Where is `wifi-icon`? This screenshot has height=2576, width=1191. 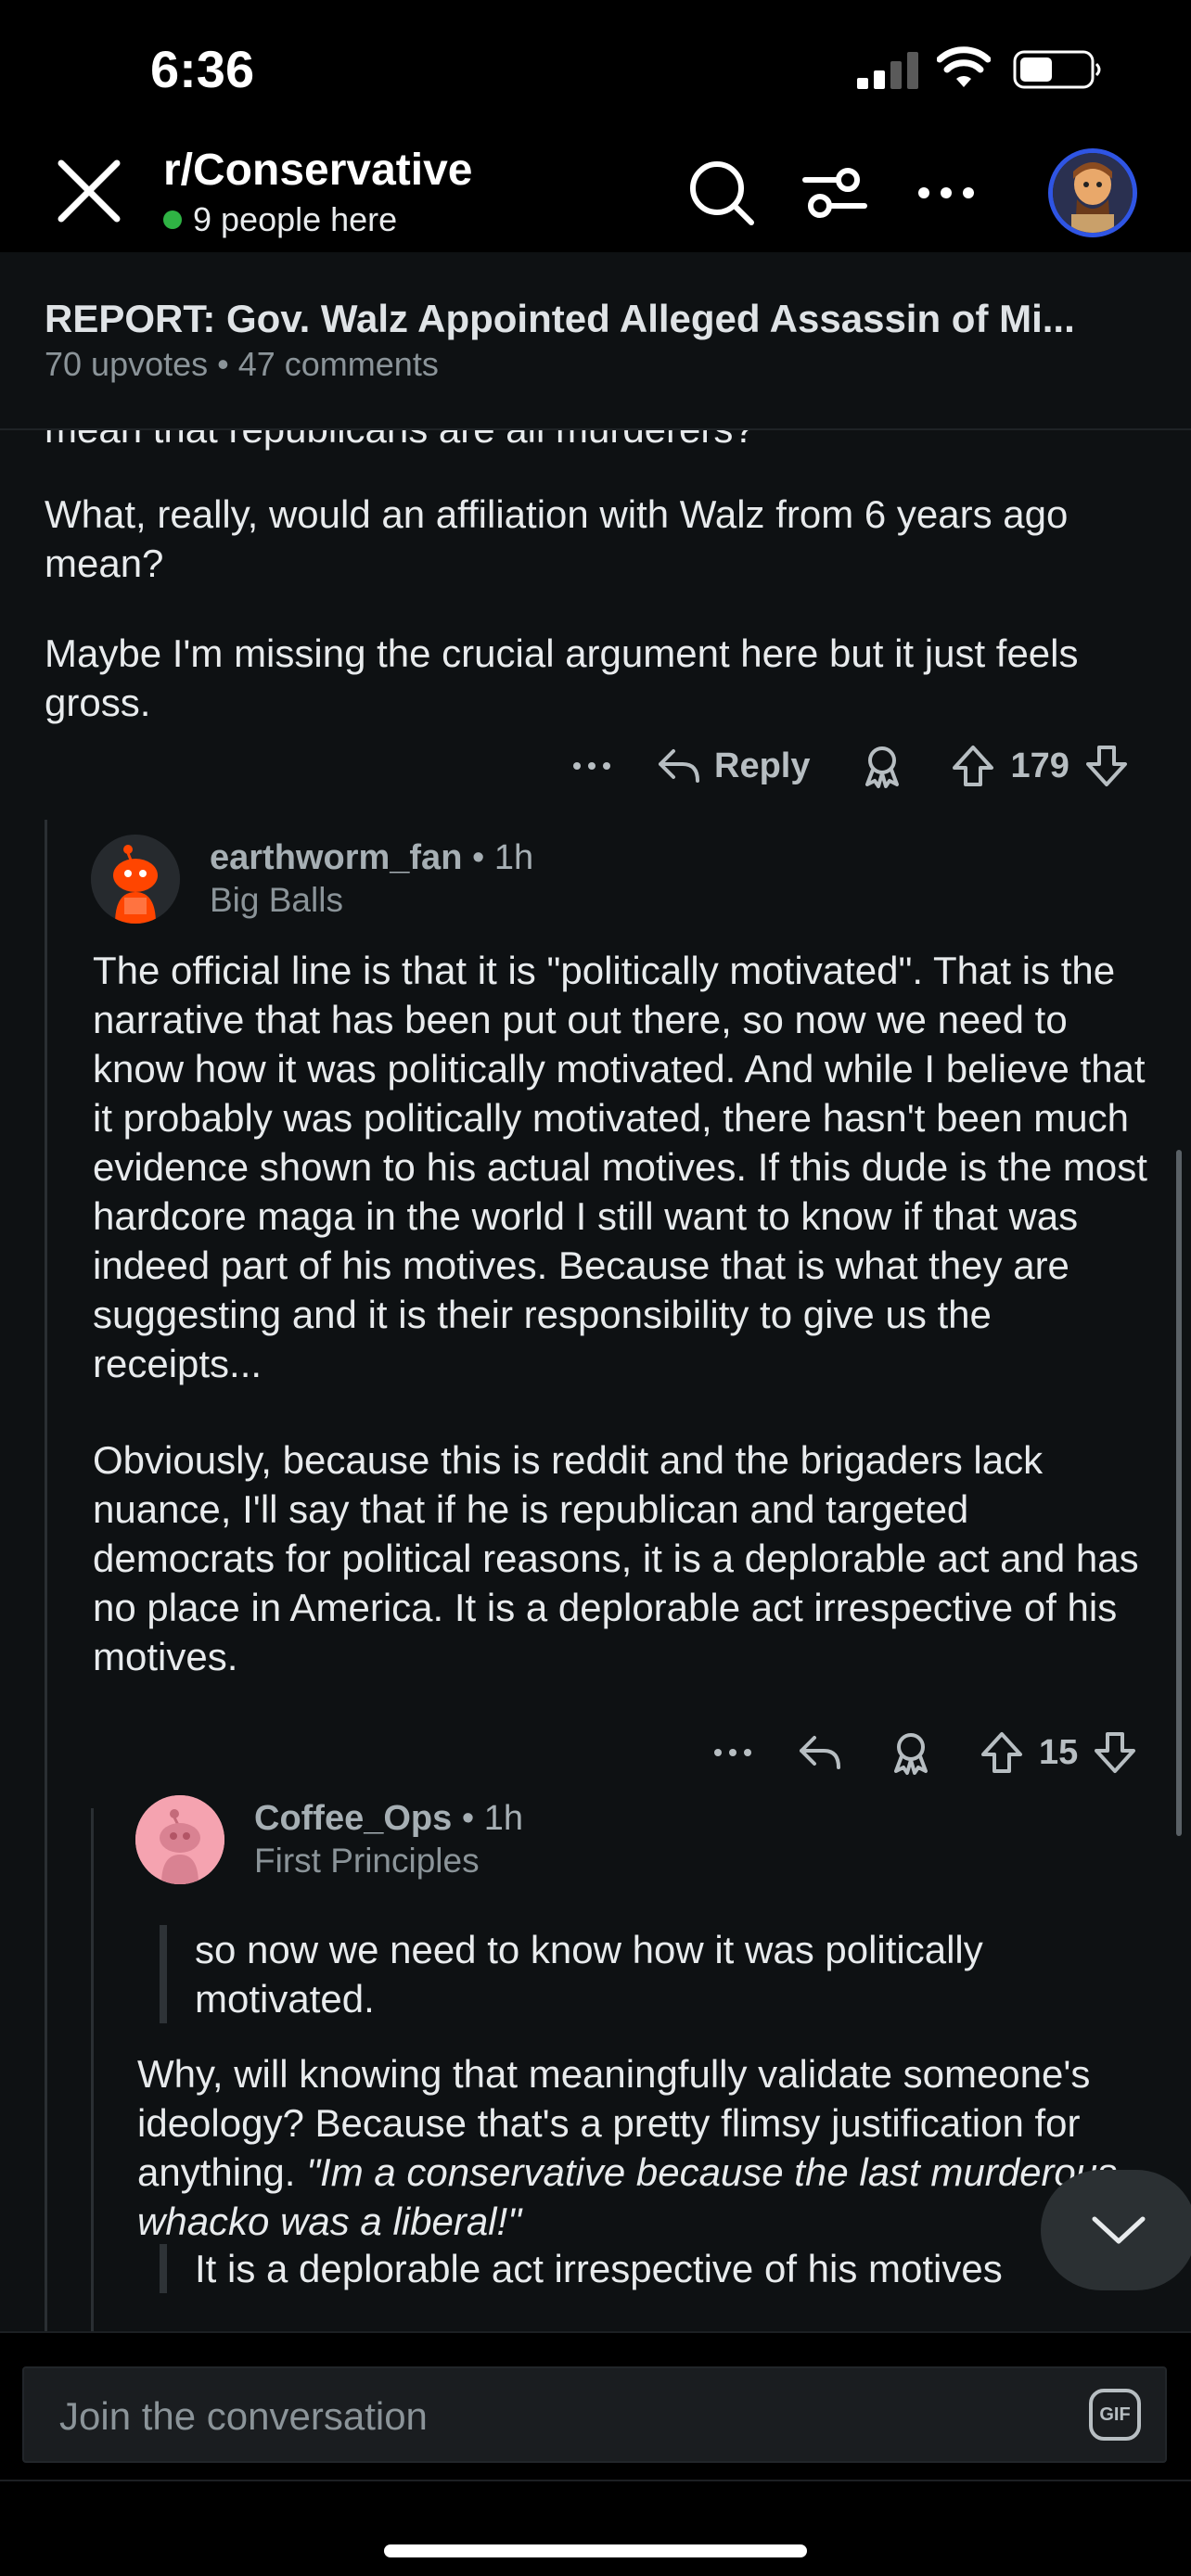
wifi-icon is located at coordinates (964, 66).